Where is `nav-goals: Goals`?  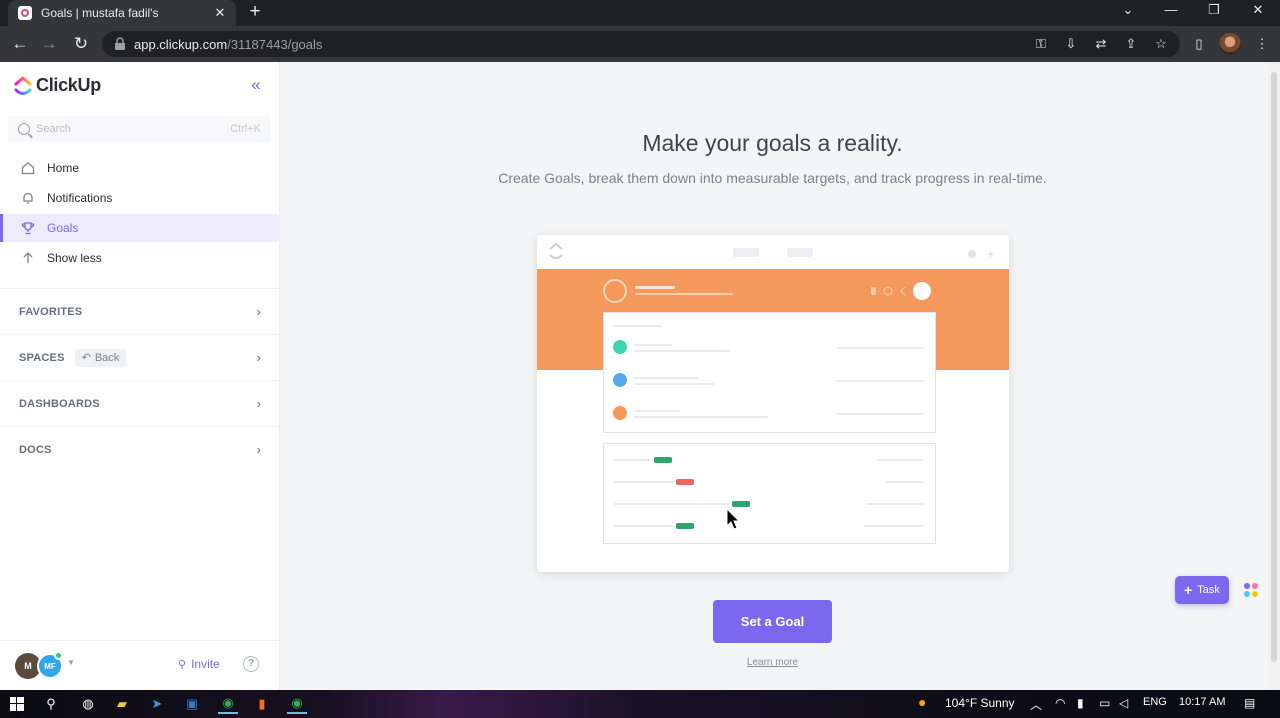
nav-goals: Goals is located at coordinates (139, 228).